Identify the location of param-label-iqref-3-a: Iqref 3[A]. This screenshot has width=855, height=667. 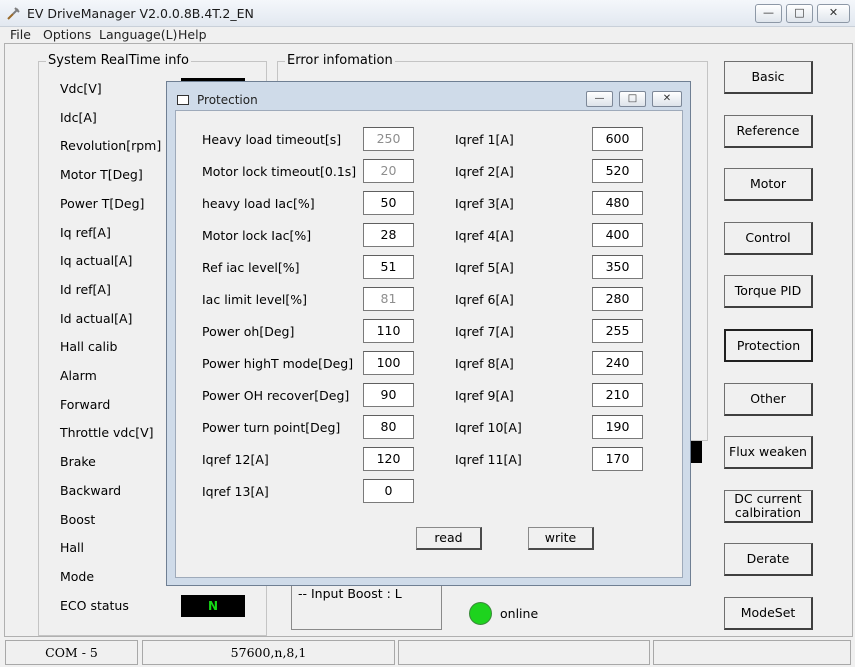
(484, 203).